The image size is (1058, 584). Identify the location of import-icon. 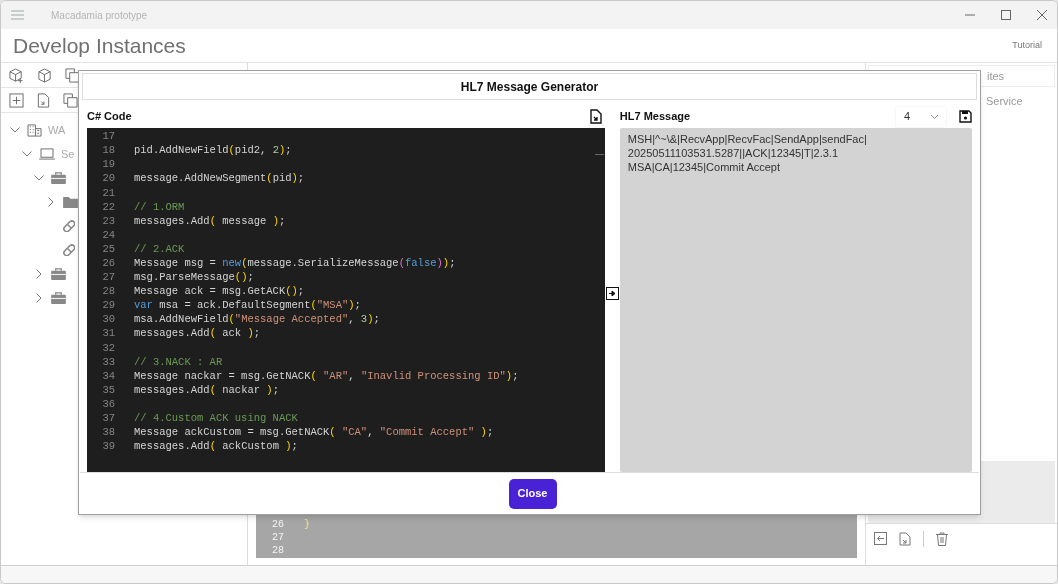
(880, 538).